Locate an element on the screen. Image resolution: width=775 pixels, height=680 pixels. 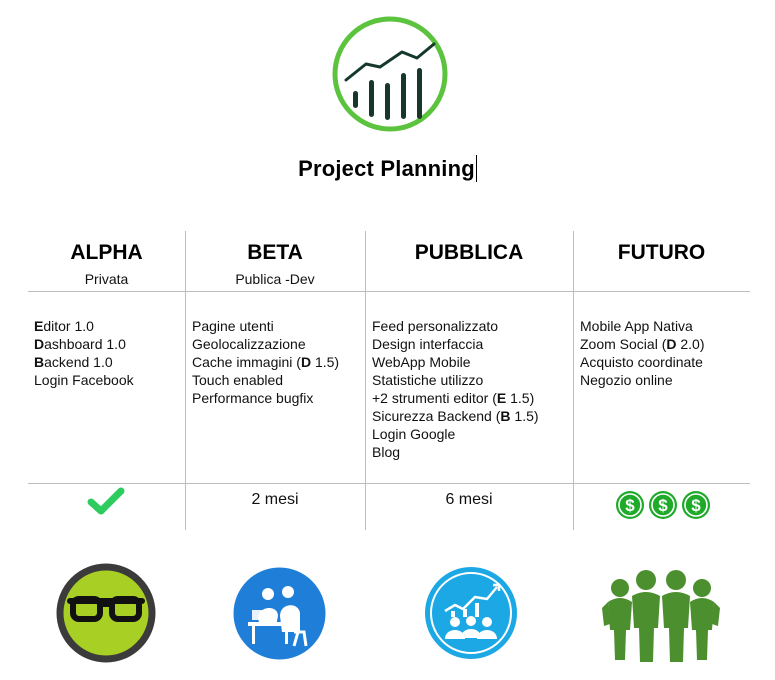
growth-chart-icon is located at coordinates (390, 74).